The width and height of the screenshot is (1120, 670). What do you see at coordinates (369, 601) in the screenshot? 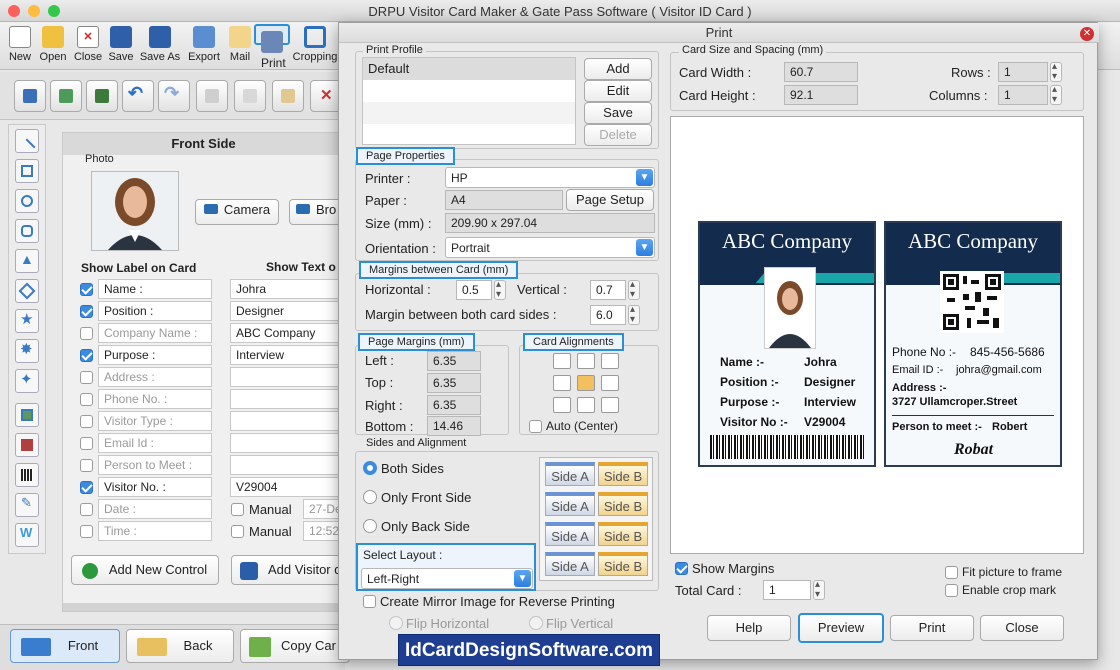
I see `mirror-image-checkbox` at bounding box center [369, 601].